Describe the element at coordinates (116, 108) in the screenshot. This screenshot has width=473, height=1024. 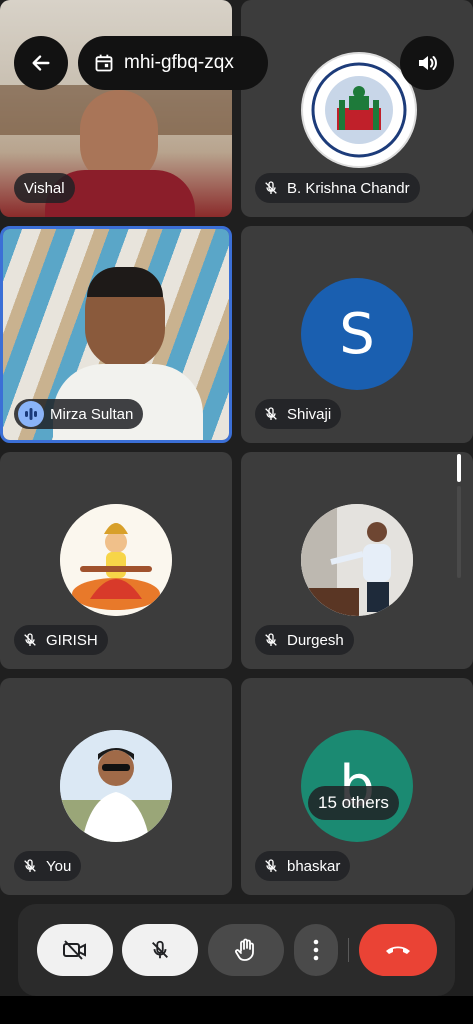
I see `participant-tile-vishal: Vishal` at that location.